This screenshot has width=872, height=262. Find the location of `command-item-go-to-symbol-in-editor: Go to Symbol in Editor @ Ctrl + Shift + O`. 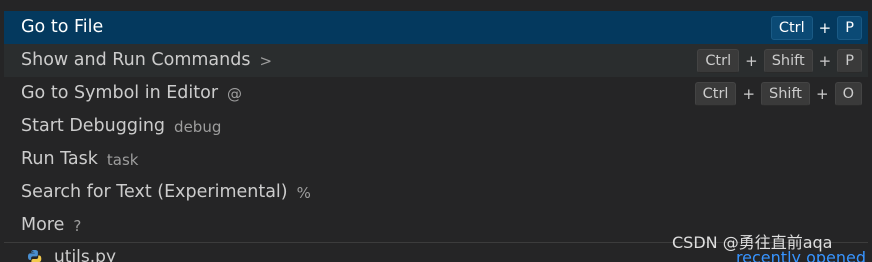

command-item-go-to-symbol-in-editor: Go to Symbol in Editor @ Ctrl + Shift + O is located at coordinates (436, 93).